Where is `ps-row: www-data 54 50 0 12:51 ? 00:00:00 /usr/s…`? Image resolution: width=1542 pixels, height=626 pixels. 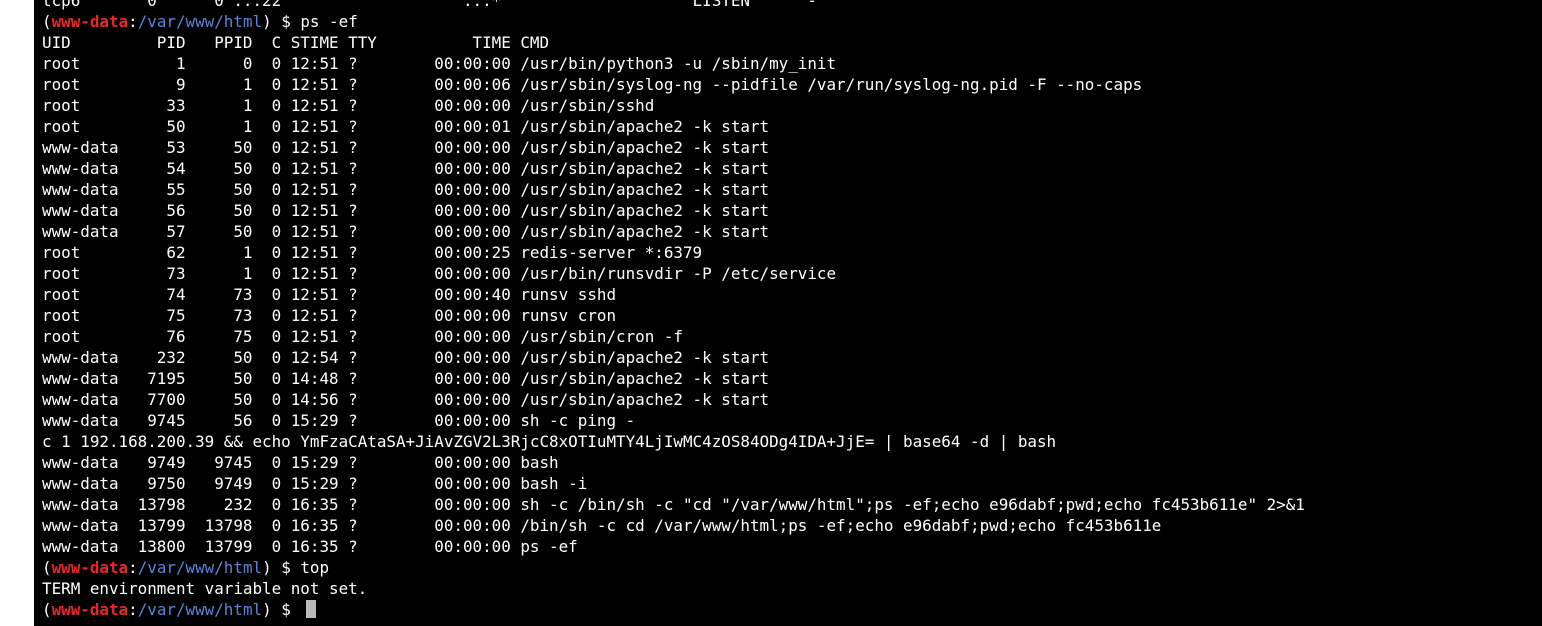
ps-row: www-data 54 50 0 12:51 ? 00:00:00 /usr/s… is located at coordinates (406, 168).